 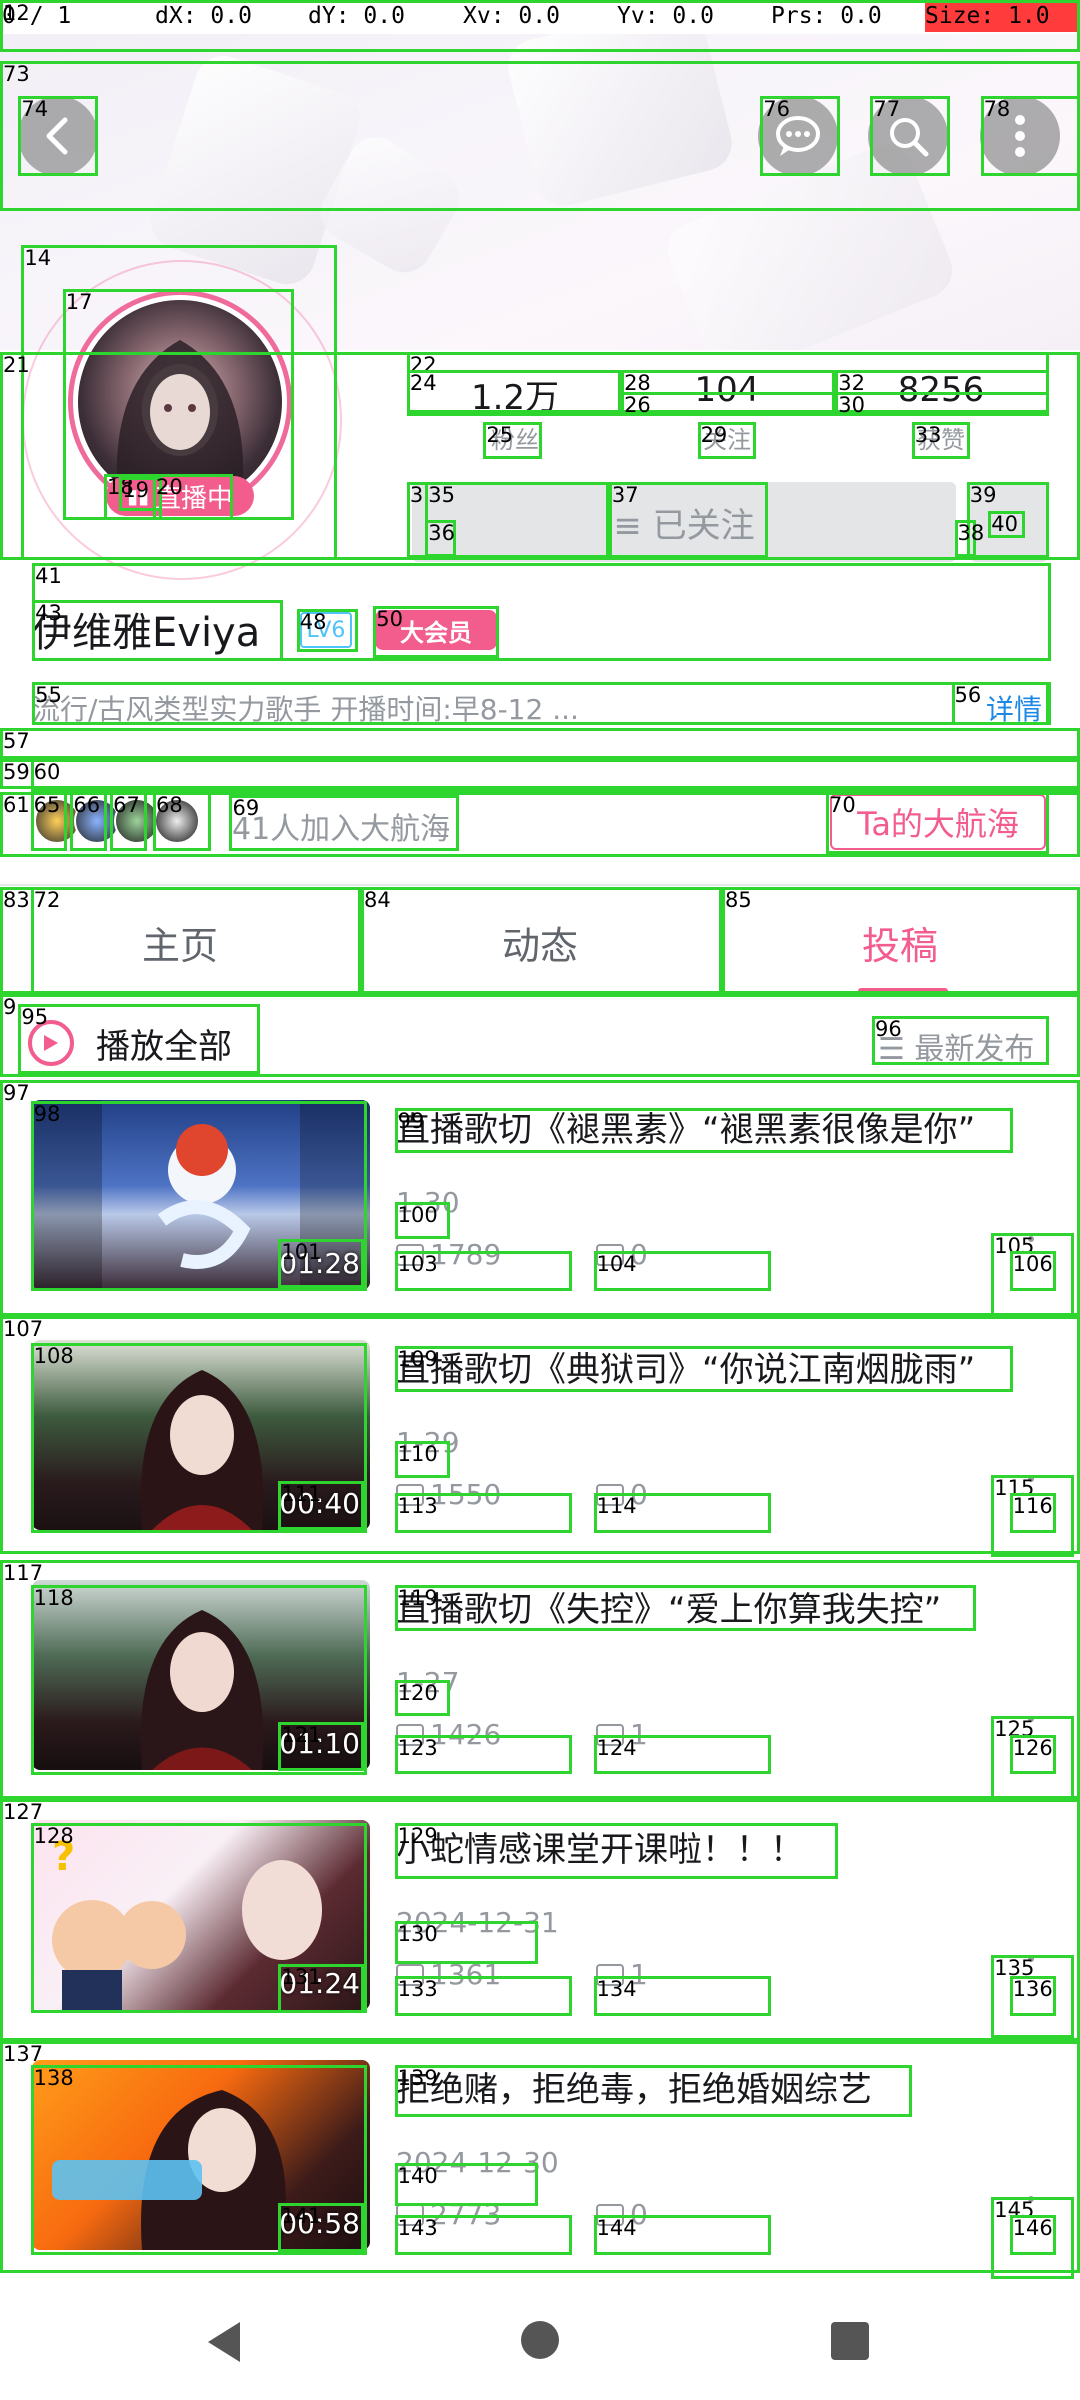 I want to click on video-date: 1-29, so click(x=428, y=1442).